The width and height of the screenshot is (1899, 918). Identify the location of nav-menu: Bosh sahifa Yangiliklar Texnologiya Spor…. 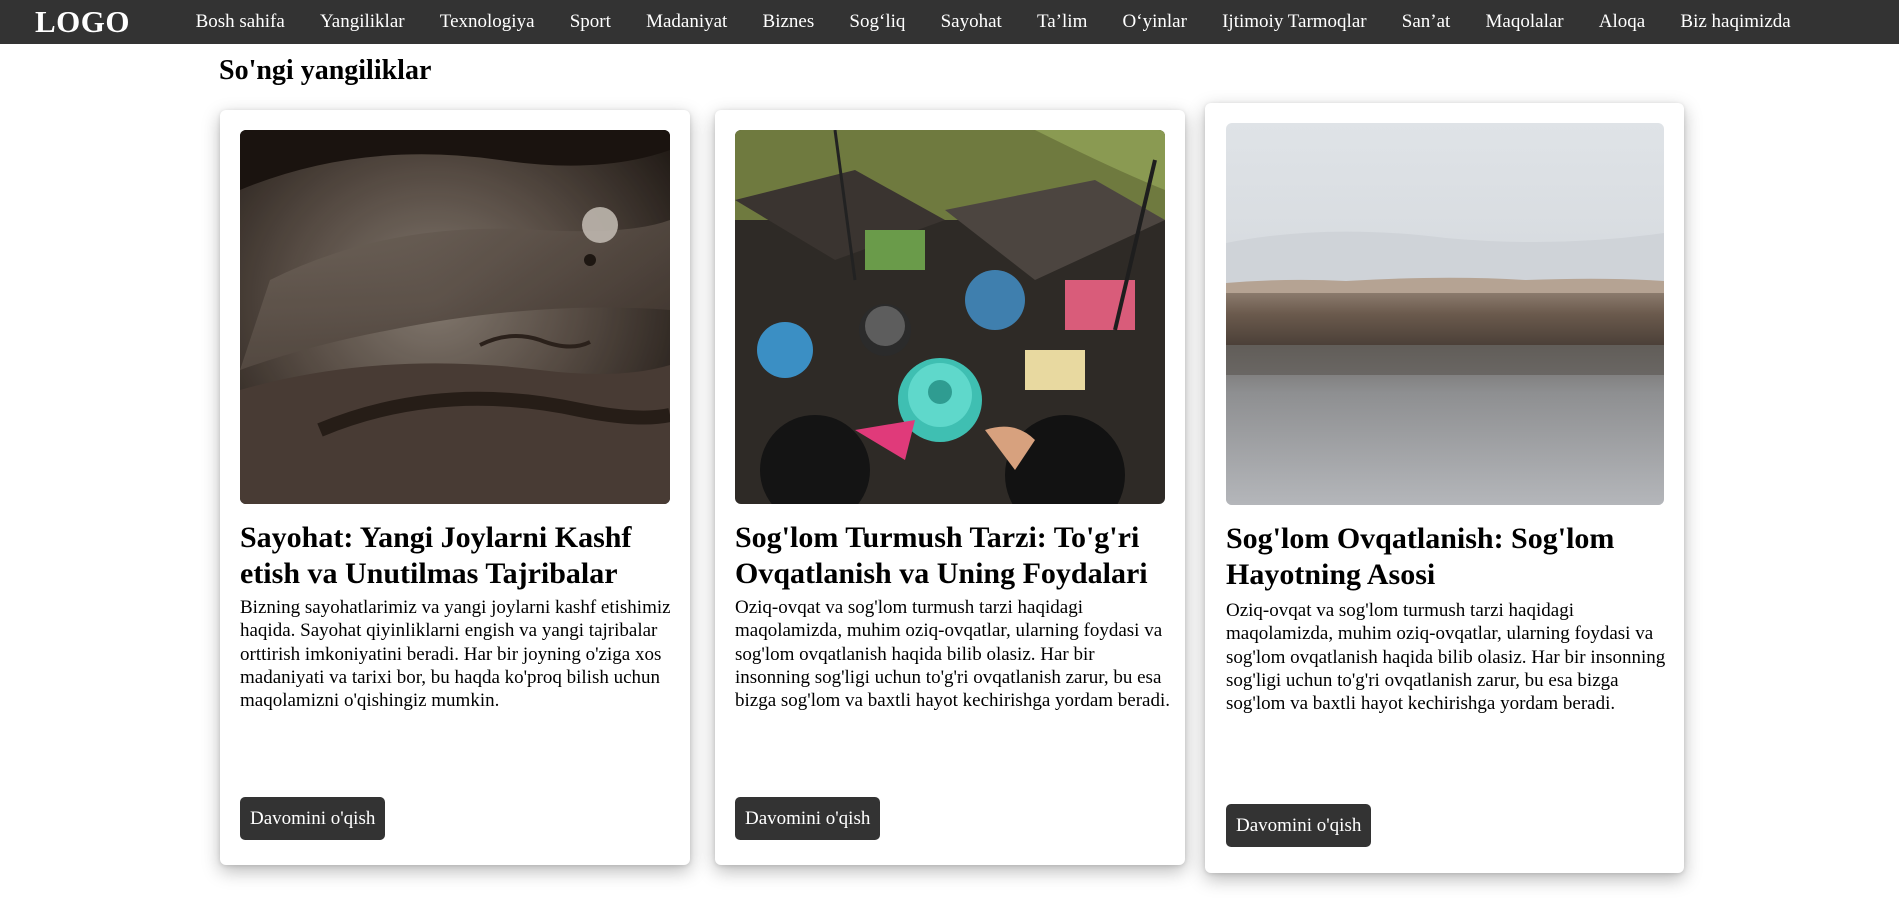
(993, 22).